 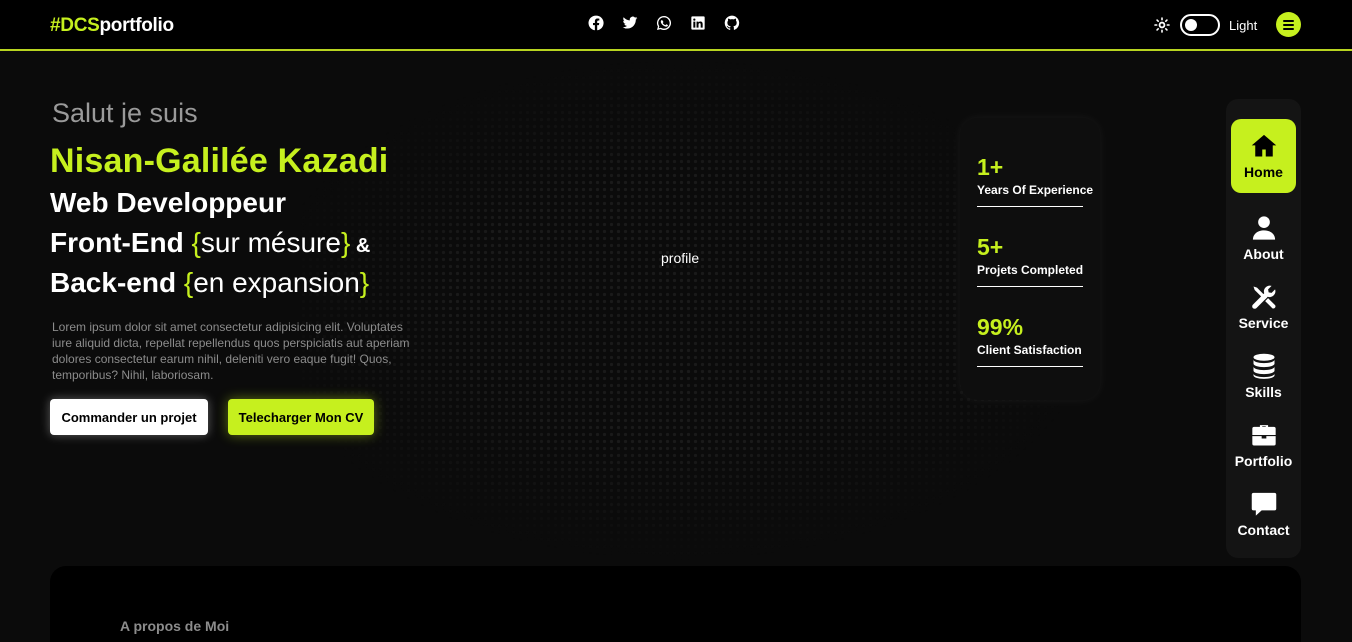 I want to click on profile-alt-text: profile, so click(x=680, y=258).